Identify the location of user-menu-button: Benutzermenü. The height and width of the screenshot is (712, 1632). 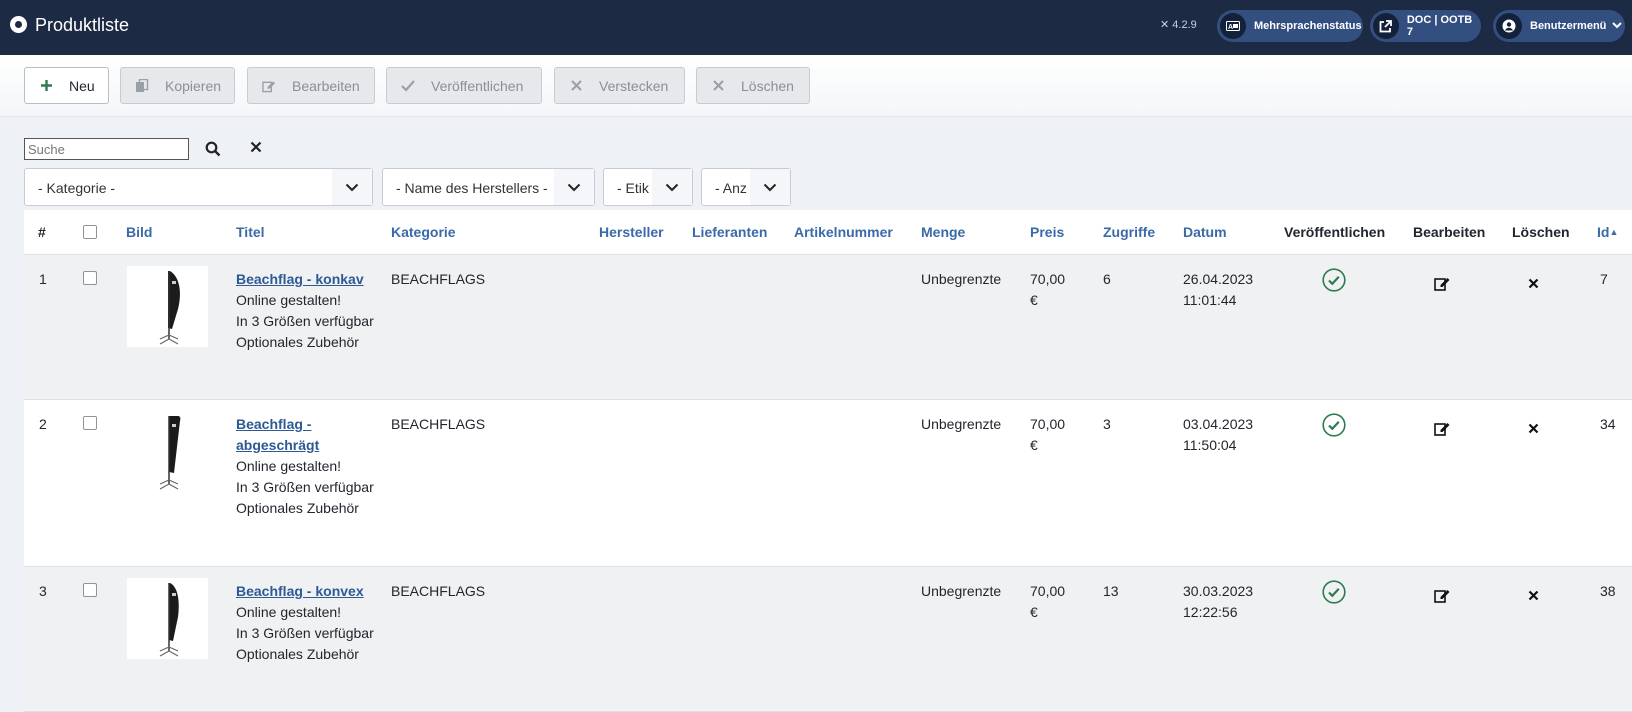
(1559, 26).